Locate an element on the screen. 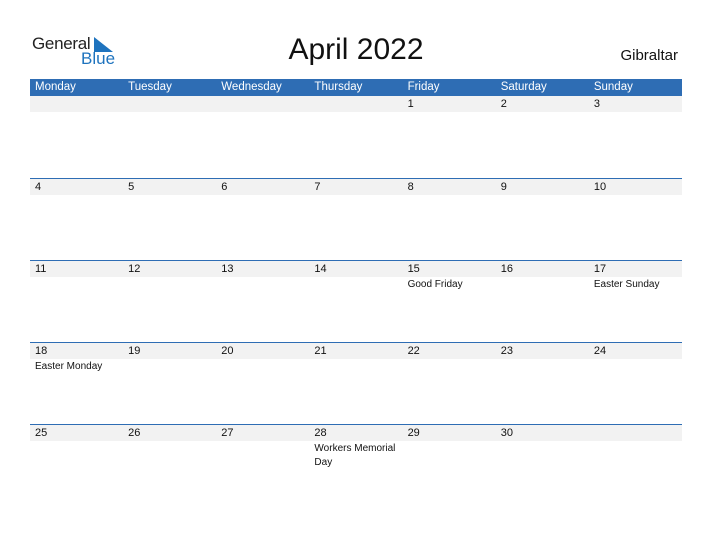 This screenshot has height=550, width=712. day-number: 7 is located at coordinates (317, 187).